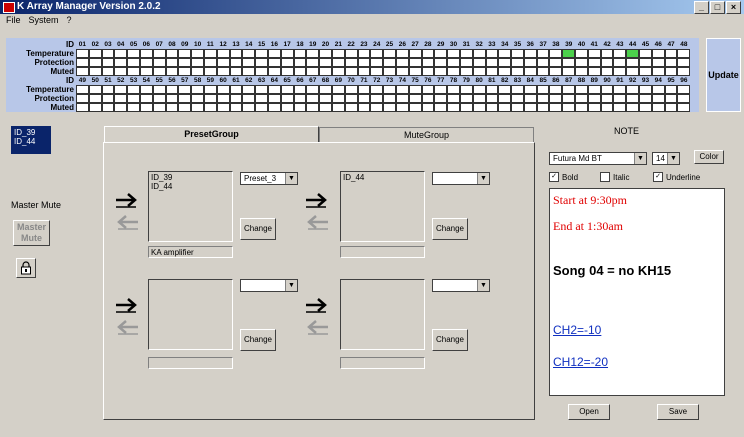  Describe the element at coordinates (291, 285) in the screenshot. I see `chevron-down-icon: ▼` at that location.